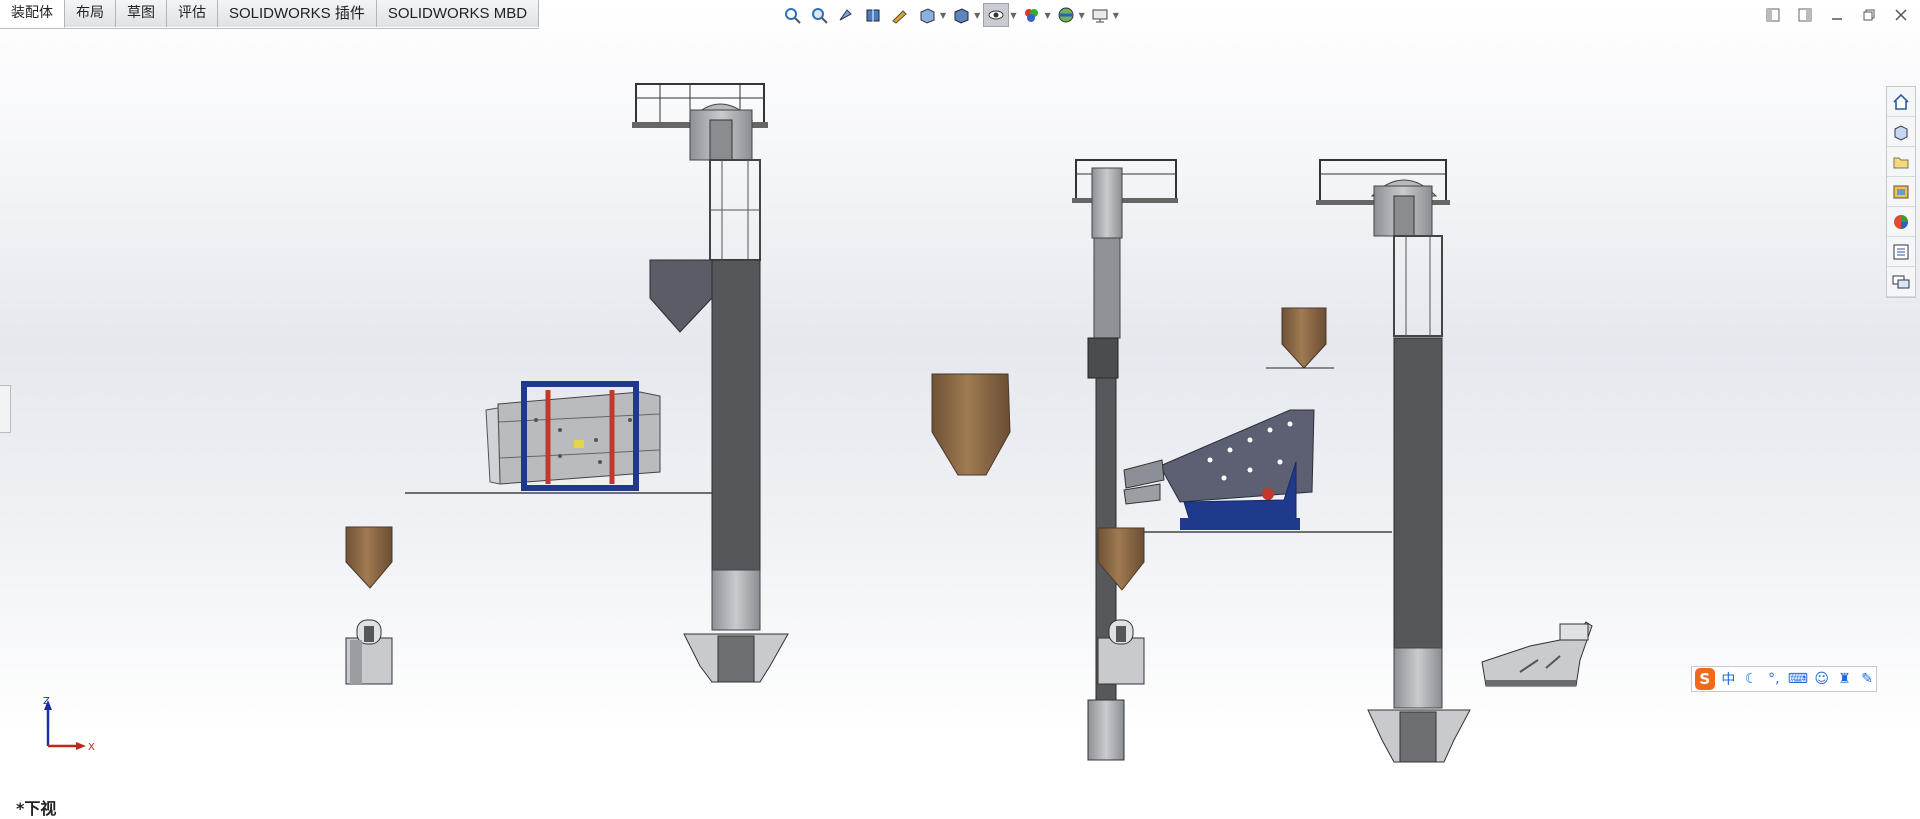  Describe the element at coordinates (792, 15) in the screenshot. I see `zoom-to-fit-icon` at that location.